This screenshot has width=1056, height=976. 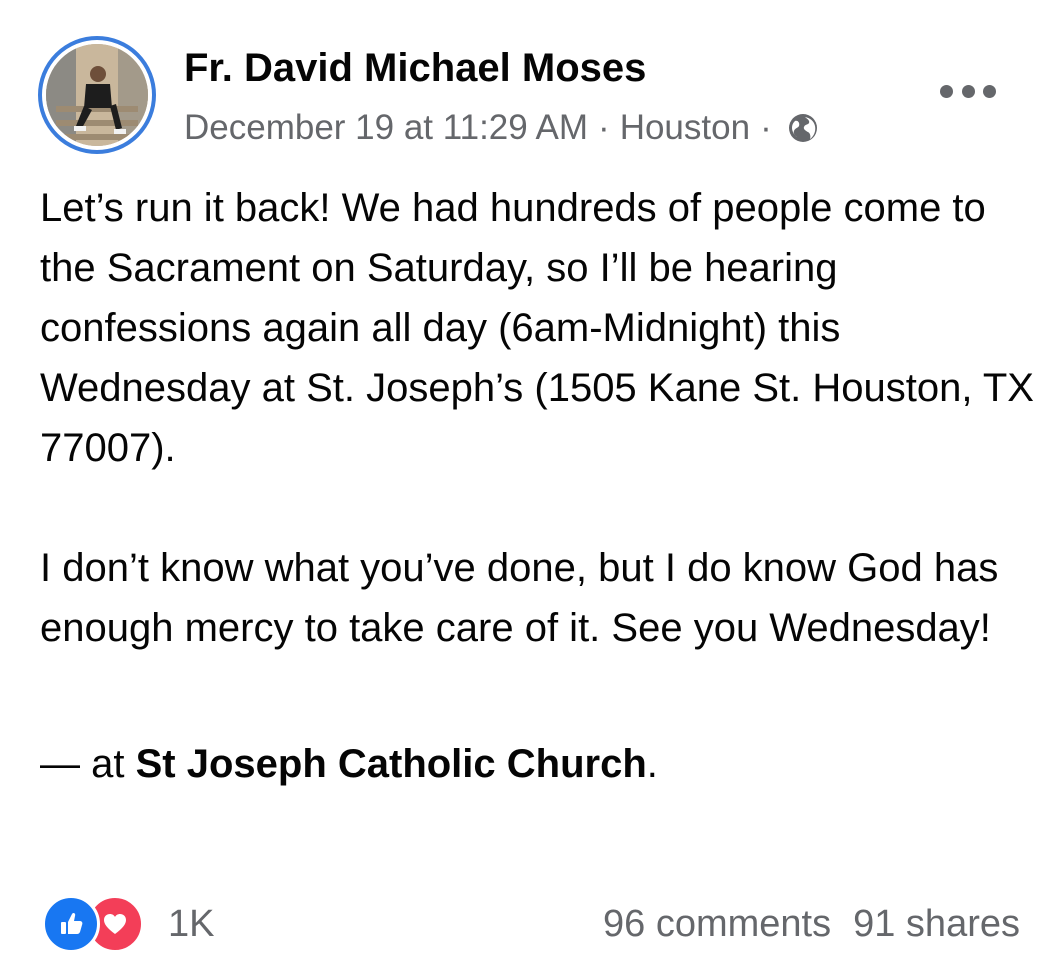 I want to click on author-name: Fr. David Michael Moses, so click(x=415, y=68).